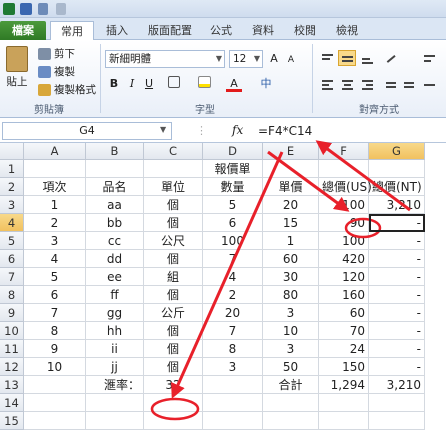 The image size is (446, 430). What do you see at coordinates (397, 331) in the screenshot?
I see `cell-g10: -` at bounding box center [397, 331].